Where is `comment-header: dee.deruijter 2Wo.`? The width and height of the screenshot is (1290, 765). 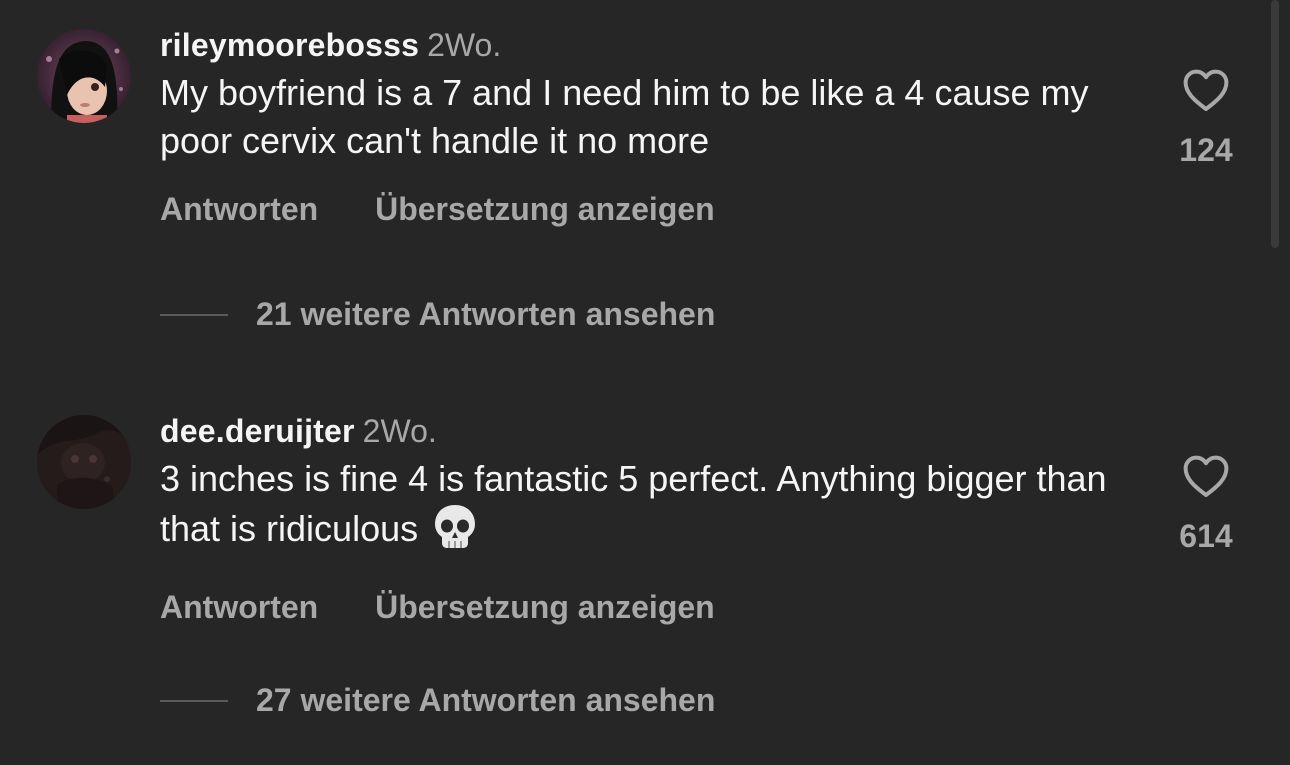 comment-header: dee.deruijter 2Wo. is located at coordinates (640, 431).